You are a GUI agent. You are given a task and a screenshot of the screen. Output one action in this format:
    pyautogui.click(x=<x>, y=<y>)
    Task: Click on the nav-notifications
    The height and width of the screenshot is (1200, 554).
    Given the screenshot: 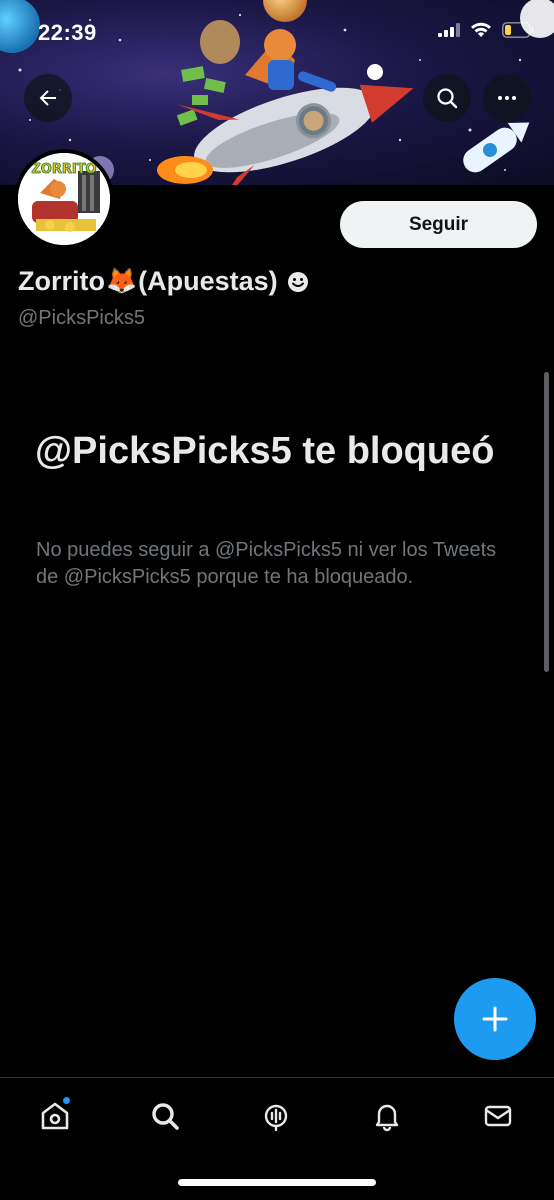 What is the action you would take?
    pyautogui.click(x=387, y=1116)
    